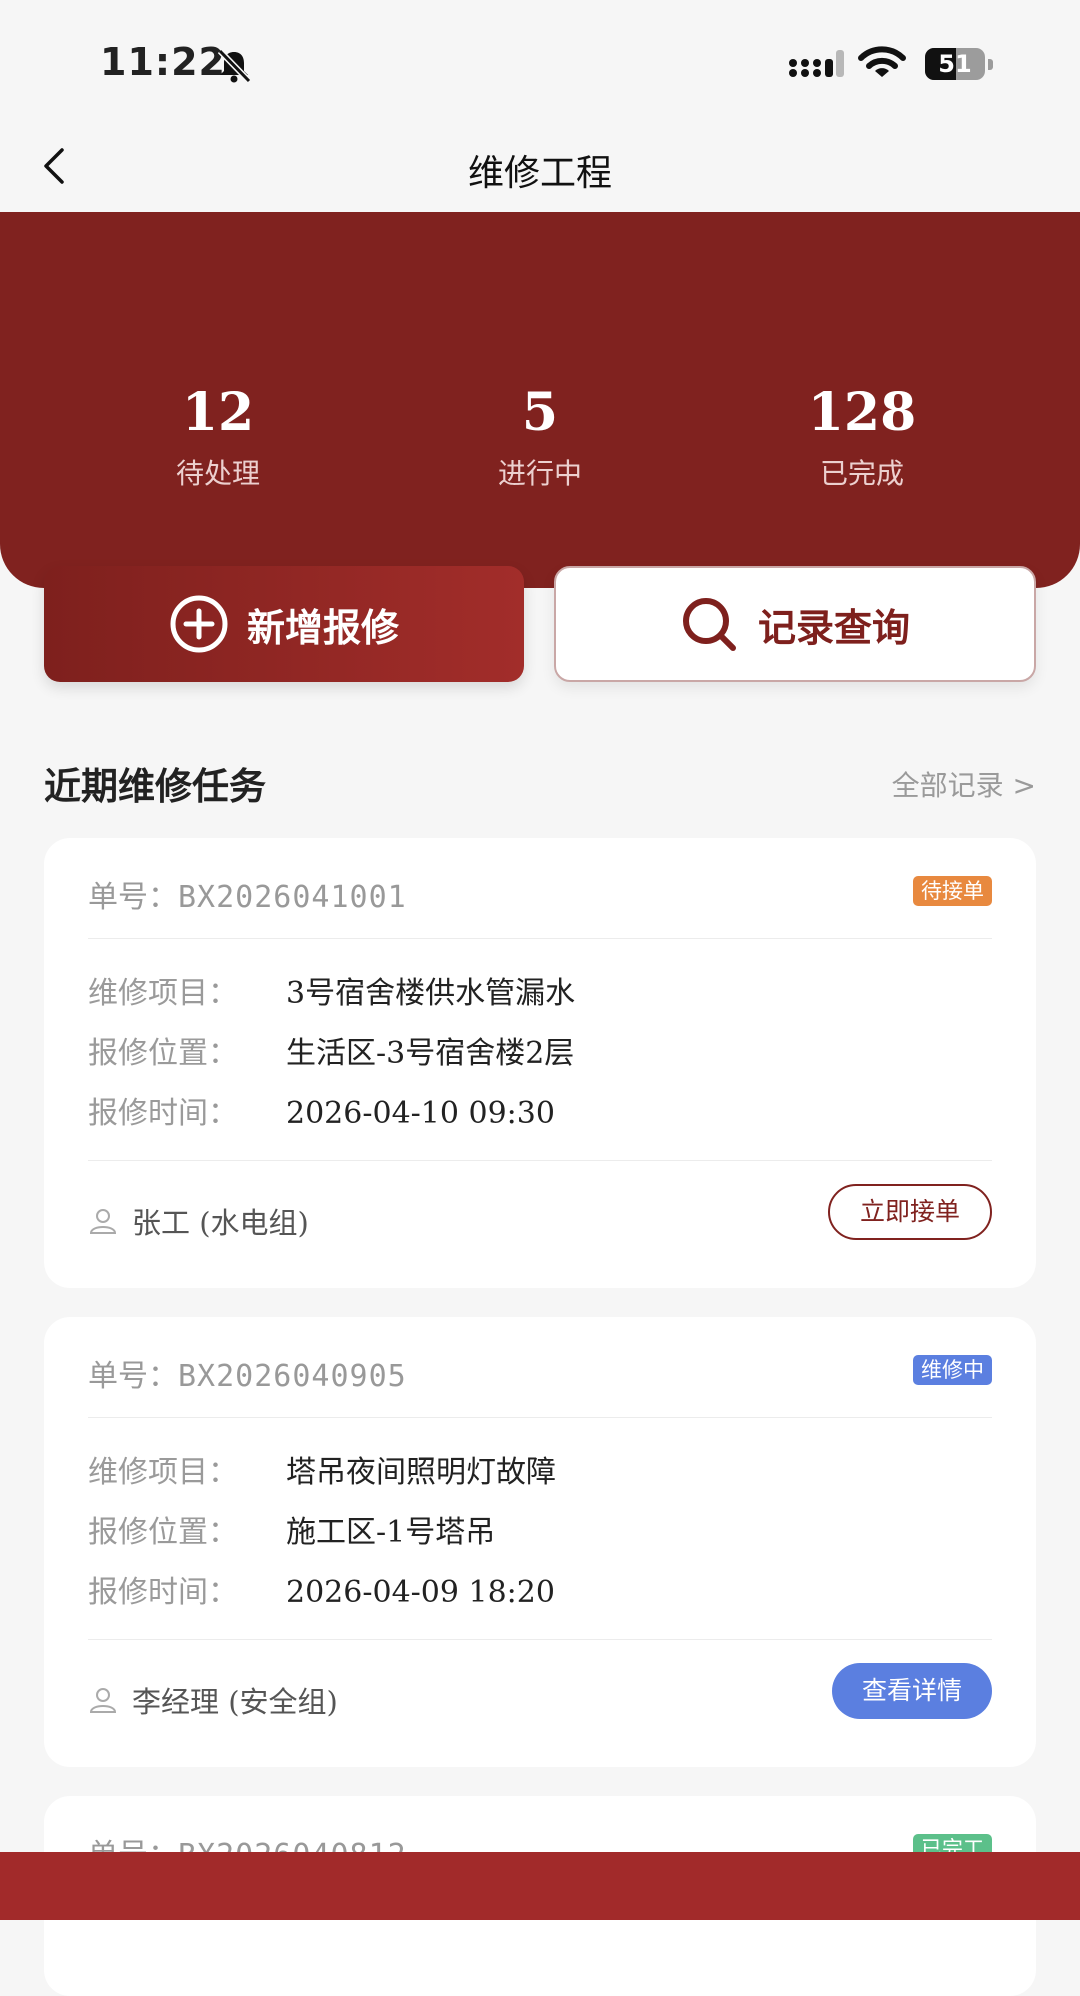  I want to click on bell-muted-icon, so click(234, 66).